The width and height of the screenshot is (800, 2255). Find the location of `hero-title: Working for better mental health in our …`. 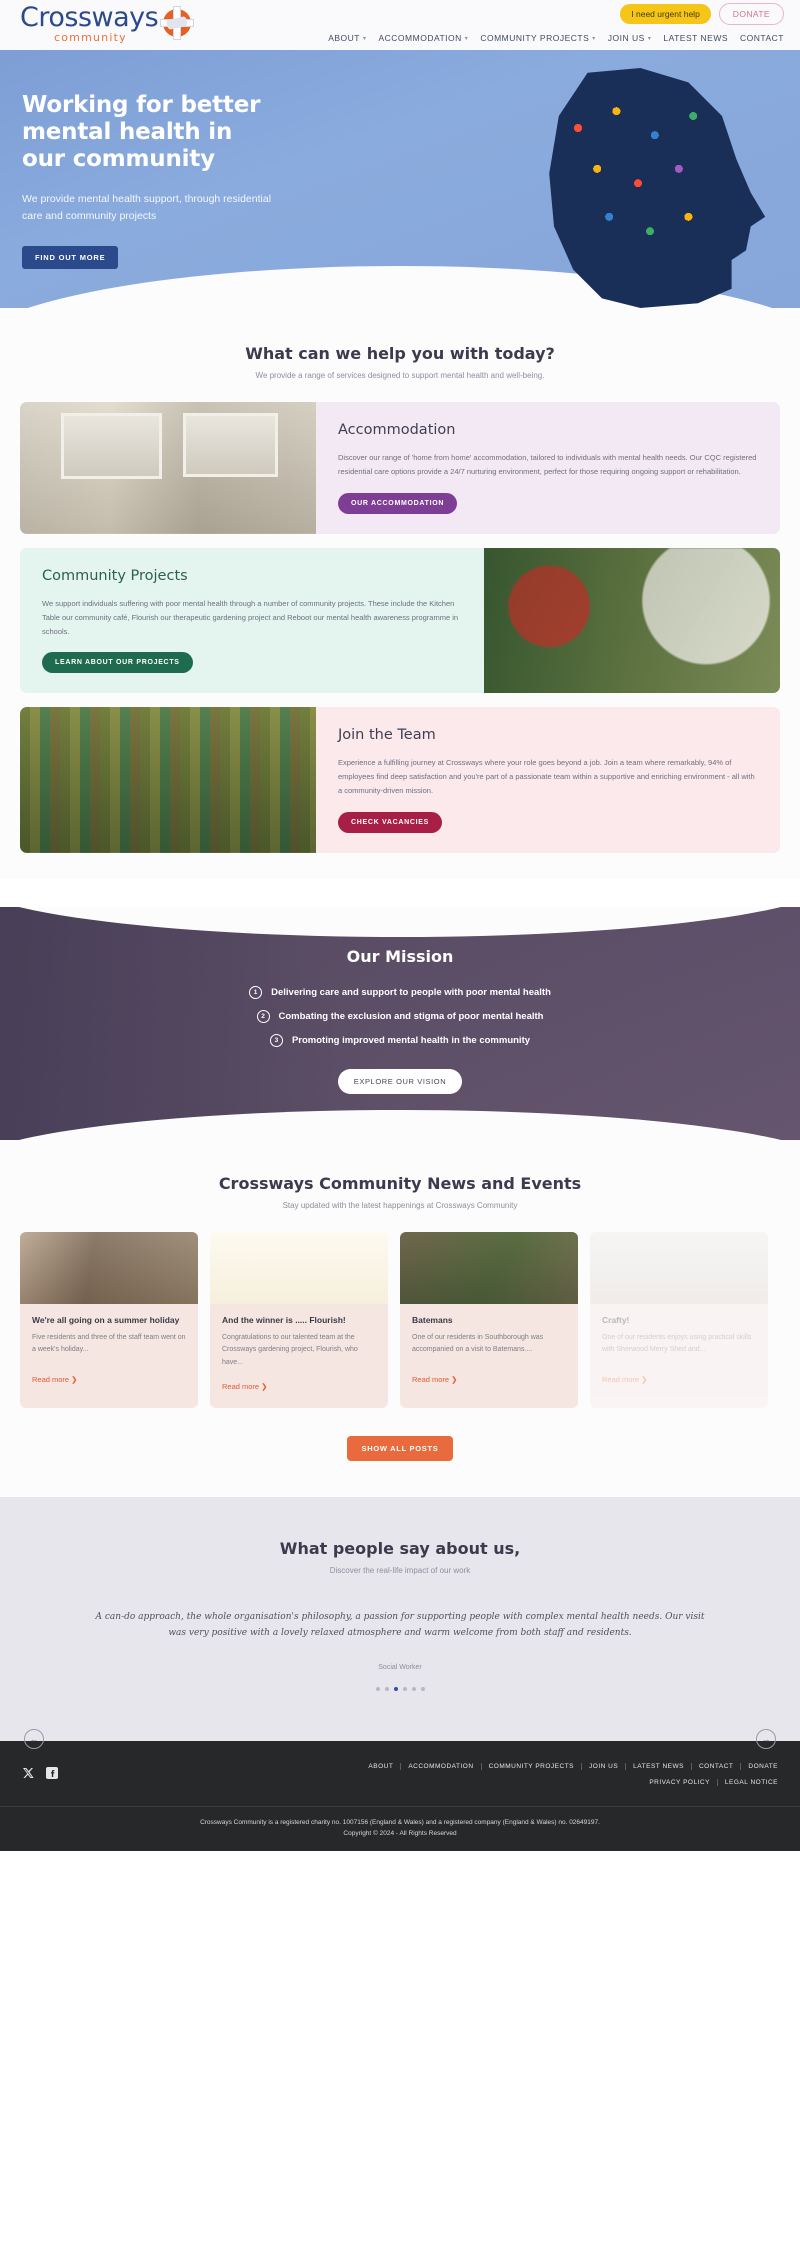

hero-title: Working for better mental health in our … is located at coordinates (141, 132).